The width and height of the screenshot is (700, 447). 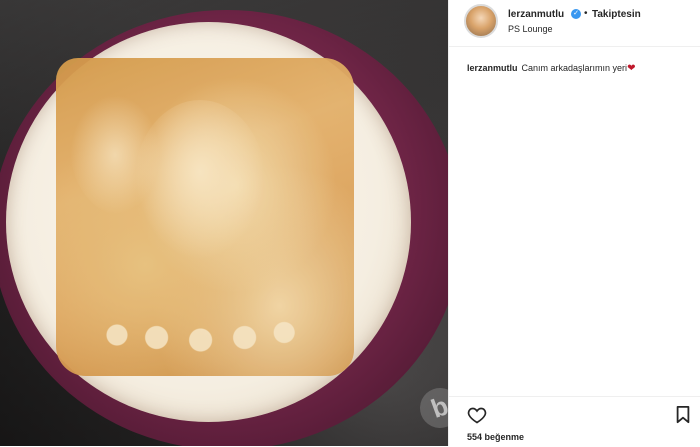 I want to click on post-caption: lerzanmutlu Canım arkadaşlarımın yeri❤, so click(x=579, y=68).